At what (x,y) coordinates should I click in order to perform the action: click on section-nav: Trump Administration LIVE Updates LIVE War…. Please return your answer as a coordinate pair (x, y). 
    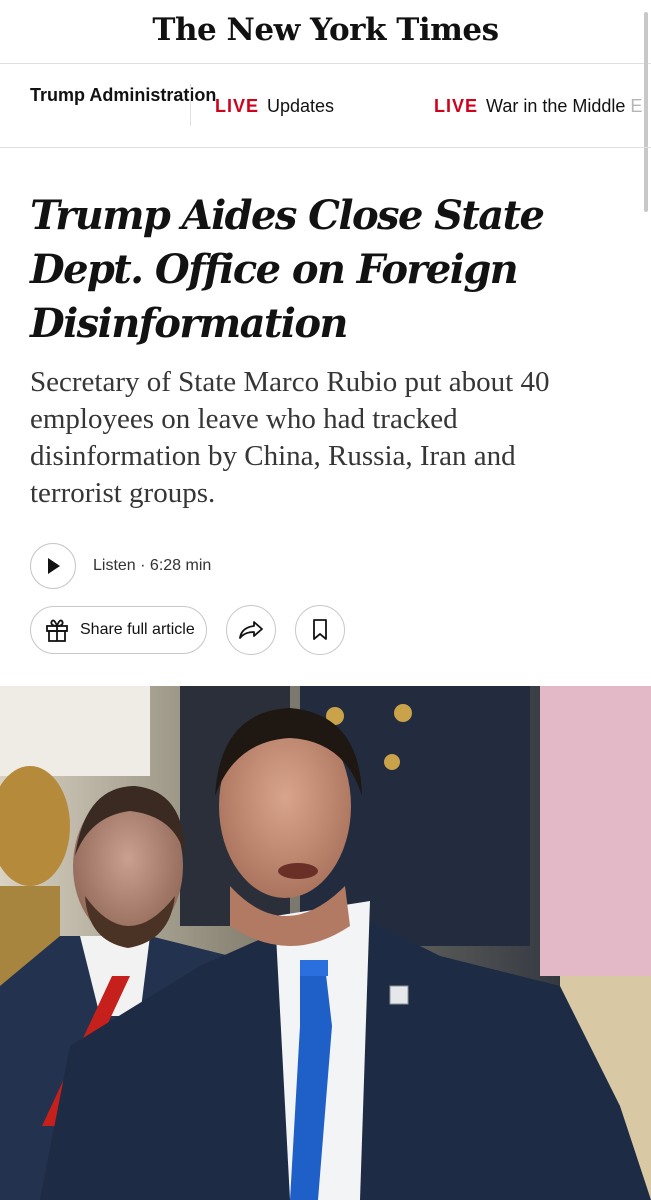
    Looking at the image, I should click on (325, 106).